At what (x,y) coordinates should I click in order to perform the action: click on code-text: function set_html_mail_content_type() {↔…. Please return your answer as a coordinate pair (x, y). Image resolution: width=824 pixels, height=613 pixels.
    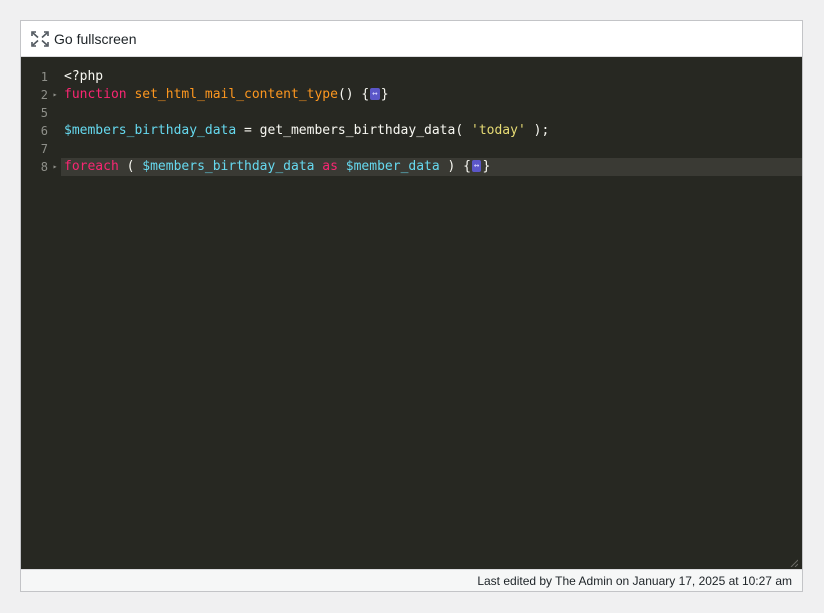
    Looking at the image, I should click on (226, 95).